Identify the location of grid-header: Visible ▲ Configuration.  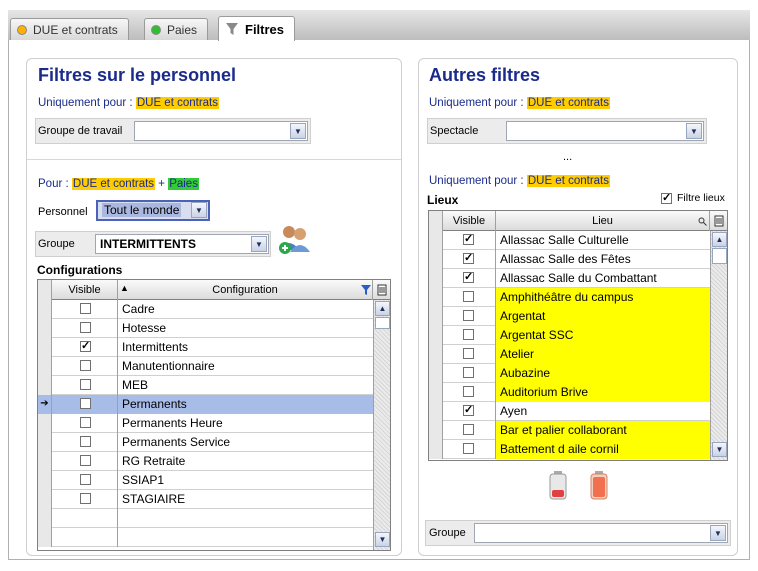
(214, 290).